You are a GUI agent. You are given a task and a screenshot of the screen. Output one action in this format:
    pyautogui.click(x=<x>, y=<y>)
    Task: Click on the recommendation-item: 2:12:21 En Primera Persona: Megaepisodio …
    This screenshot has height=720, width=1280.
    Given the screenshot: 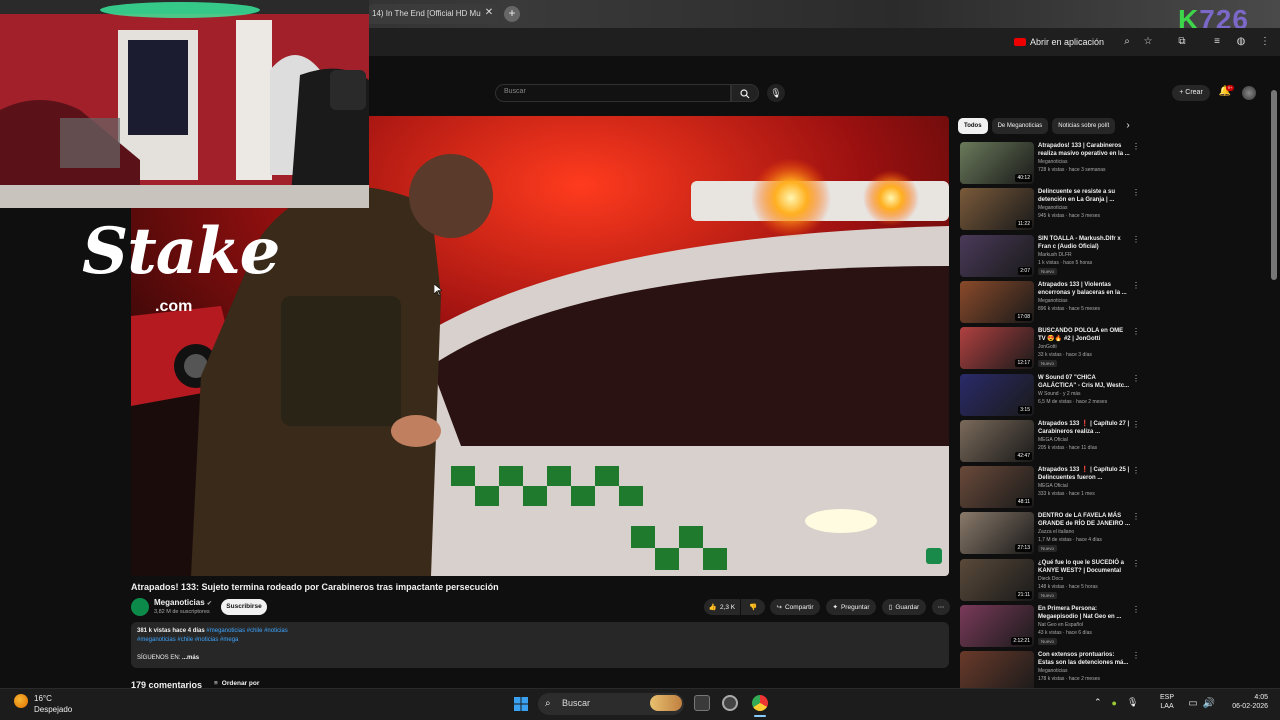 What is the action you would take?
    pyautogui.click(x=1050, y=627)
    